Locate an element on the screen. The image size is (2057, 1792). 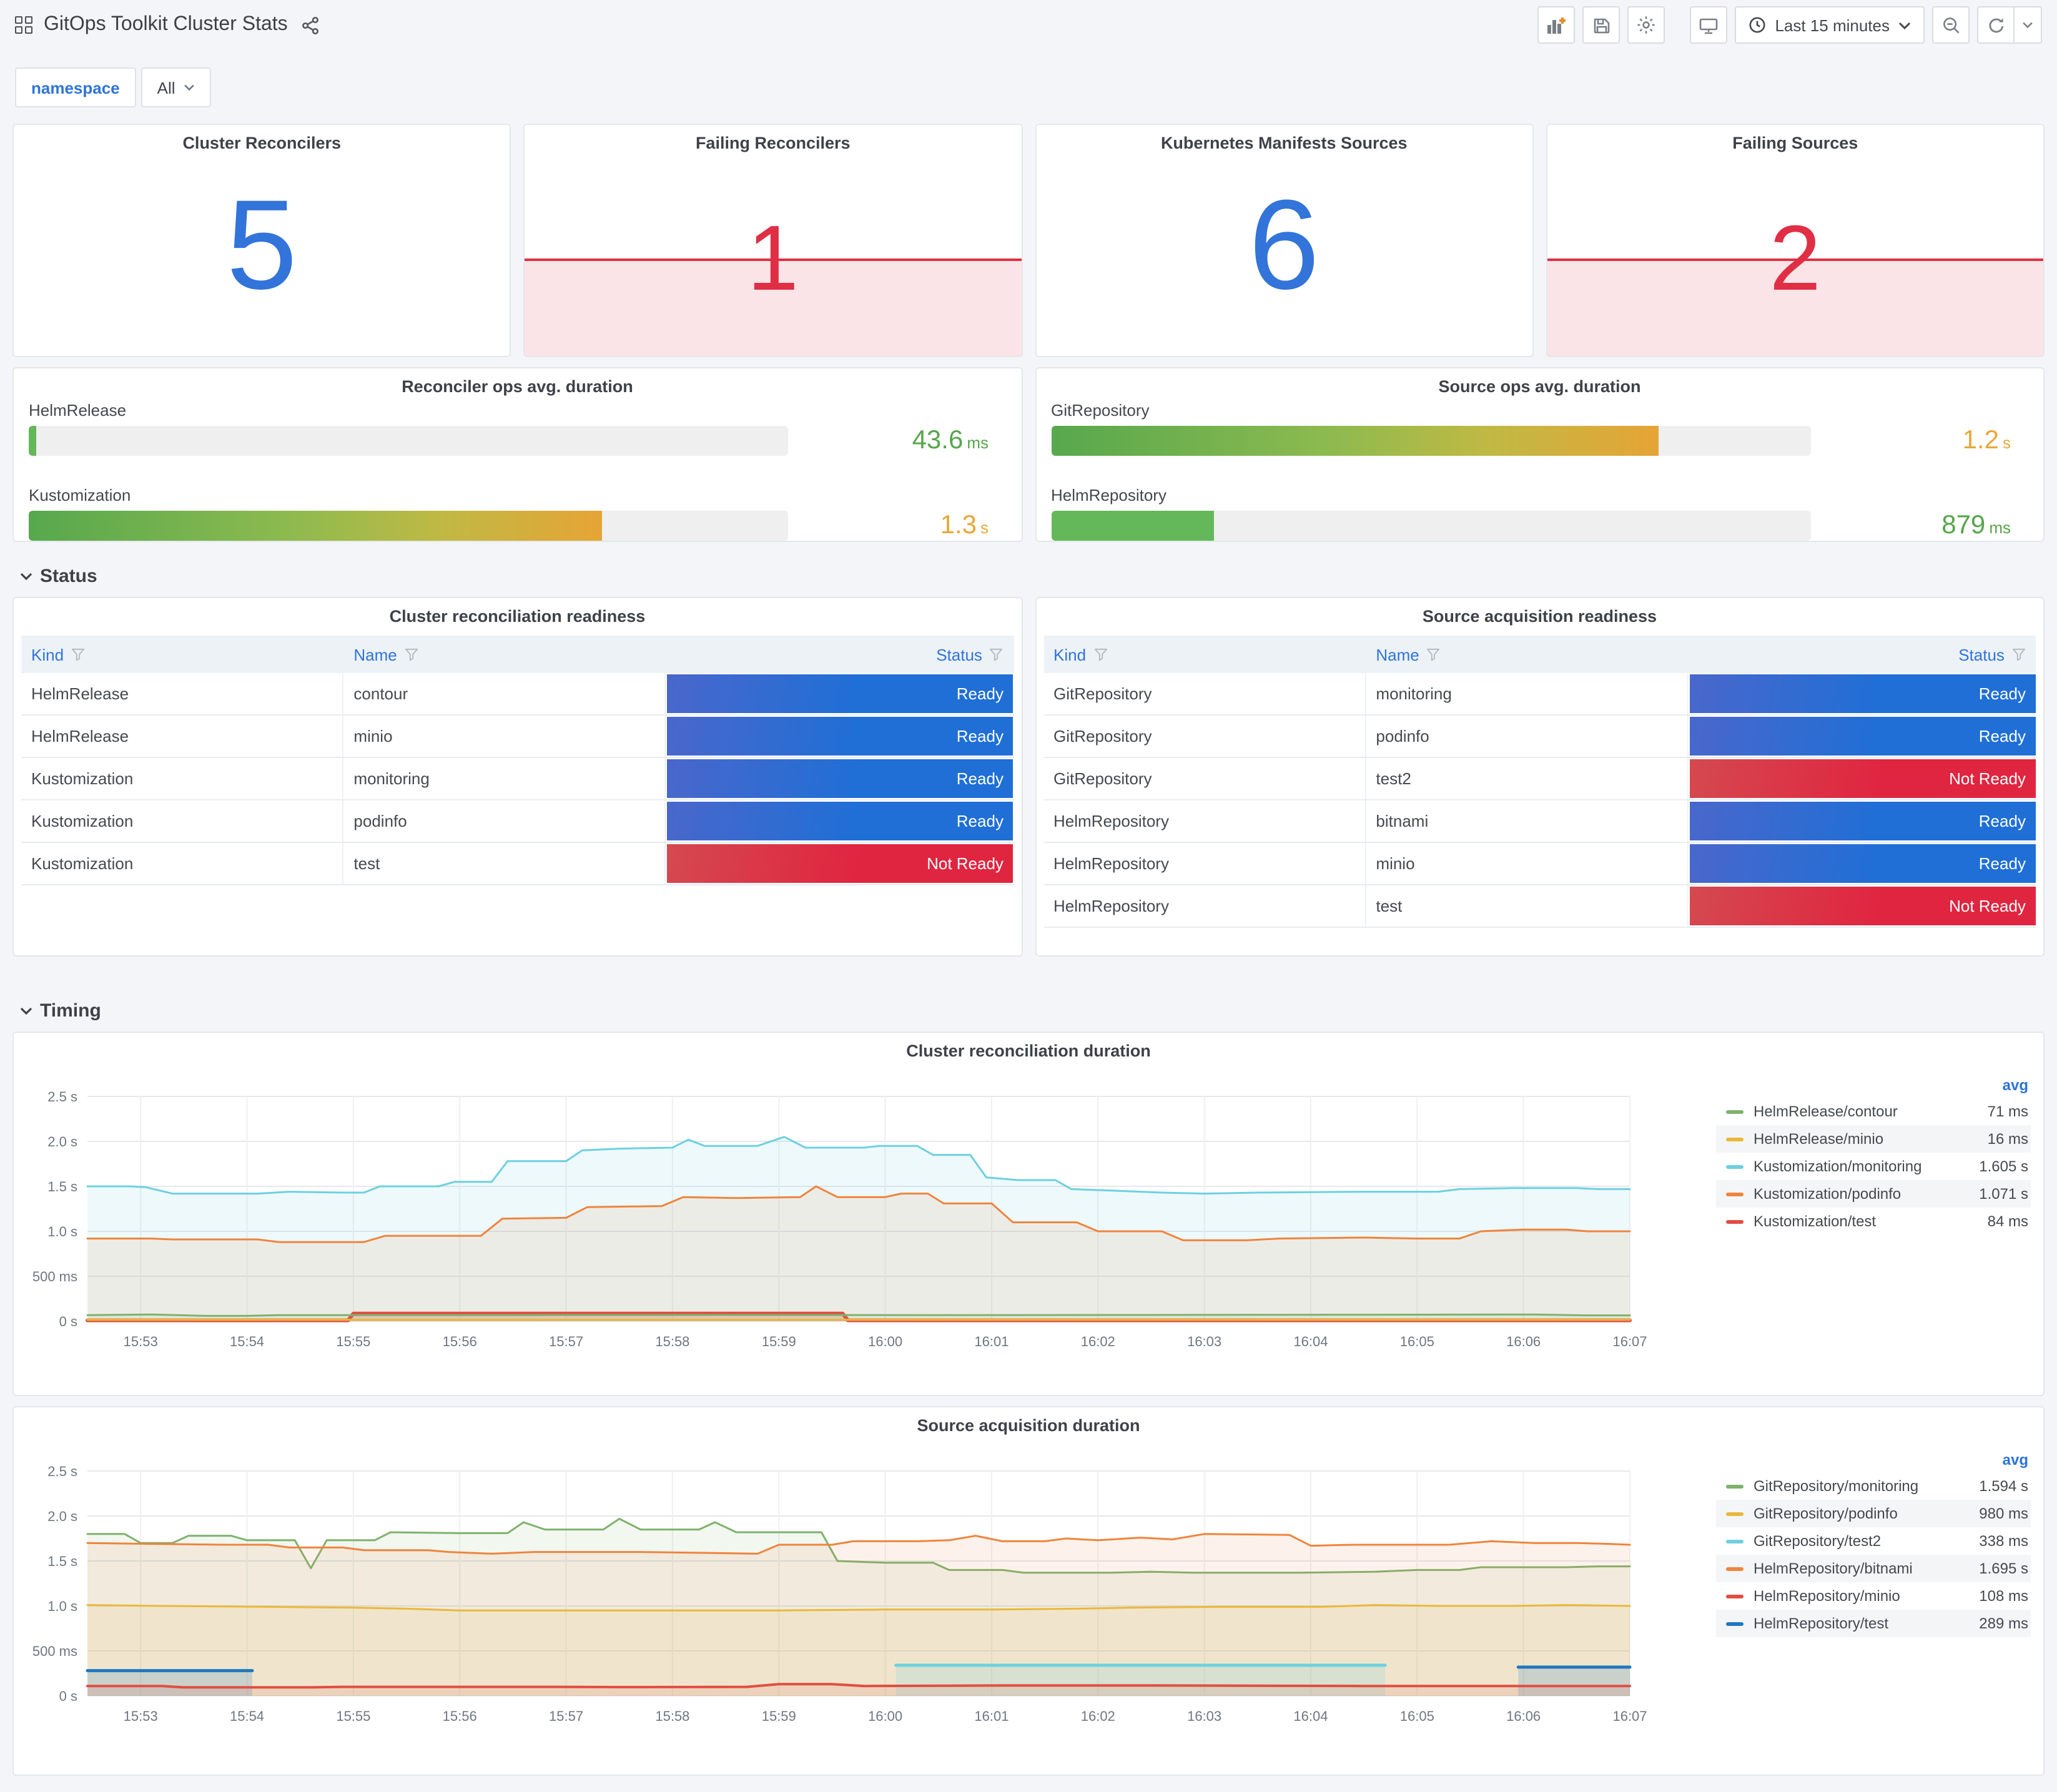
stat-panel-cluster-reconcilers: Cluster Reconcilers 5 is located at coordinates (261, 240).